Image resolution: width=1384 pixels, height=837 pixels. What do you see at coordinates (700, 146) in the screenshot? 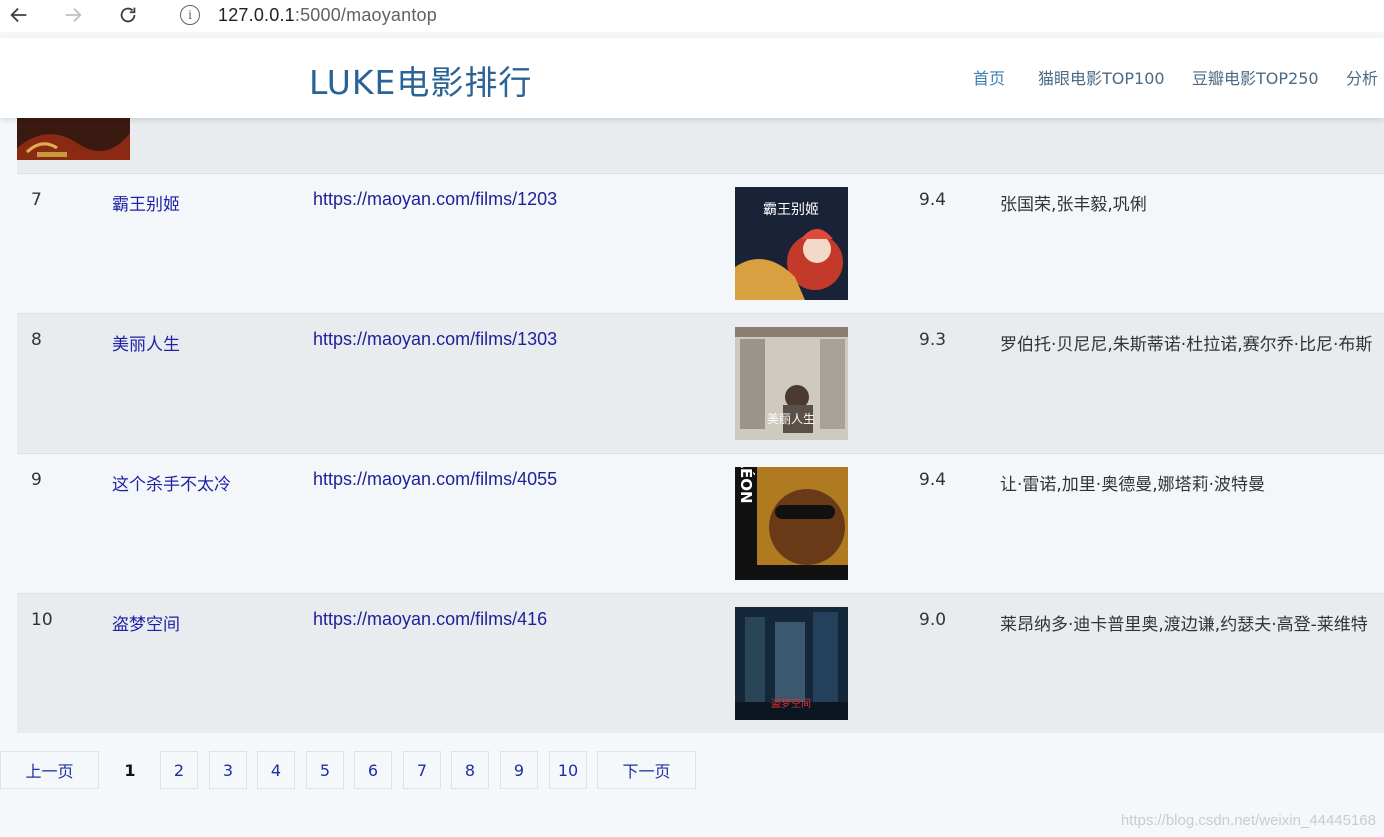
I see `table-row-partial` at bounding box center [700, 146].